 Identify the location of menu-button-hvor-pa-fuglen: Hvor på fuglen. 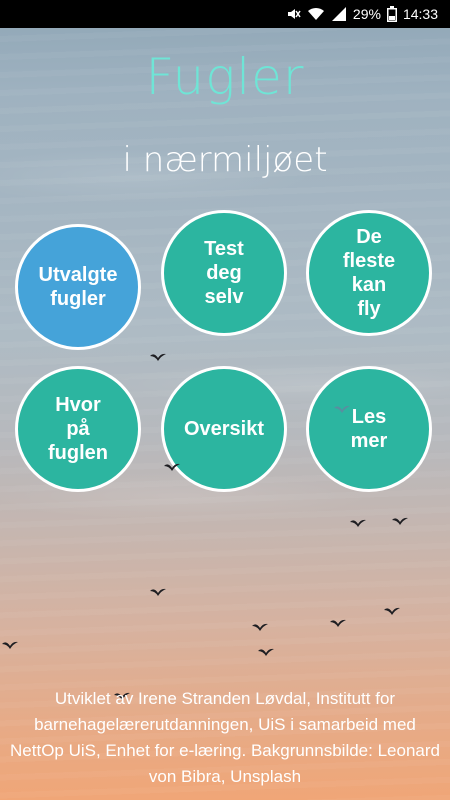
(78, 429).